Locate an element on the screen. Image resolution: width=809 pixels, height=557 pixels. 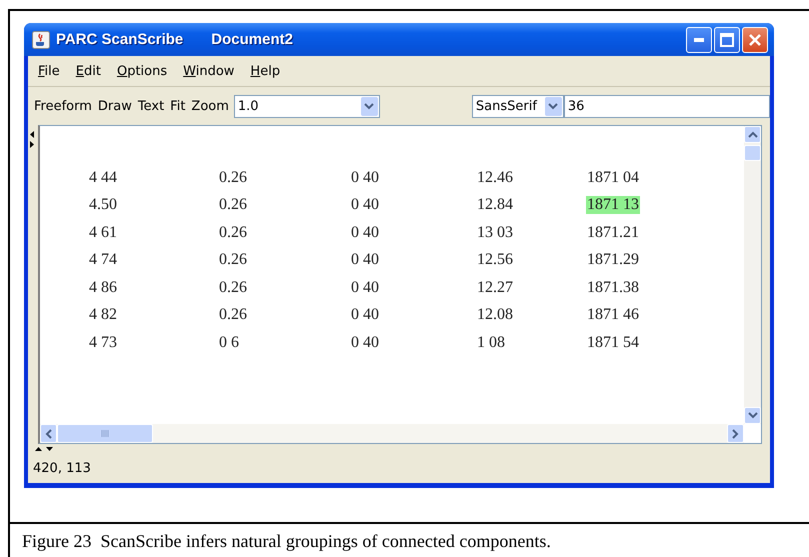
menu-item: File is located at coordinates (49, 71).